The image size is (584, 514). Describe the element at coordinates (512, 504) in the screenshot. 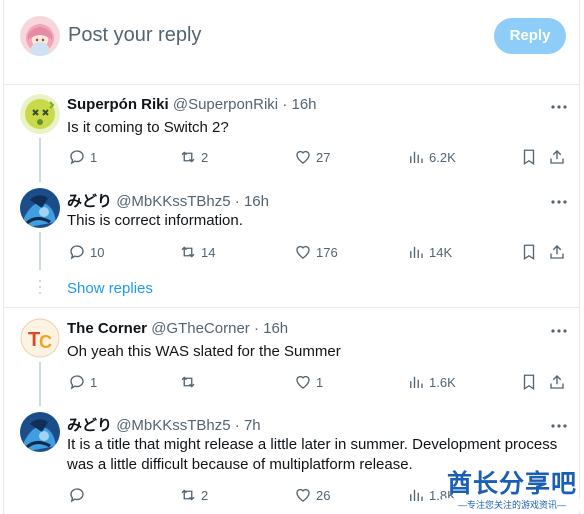

I see `watermark-subtitle: —专注您关注的游戏资讯—` at that location.